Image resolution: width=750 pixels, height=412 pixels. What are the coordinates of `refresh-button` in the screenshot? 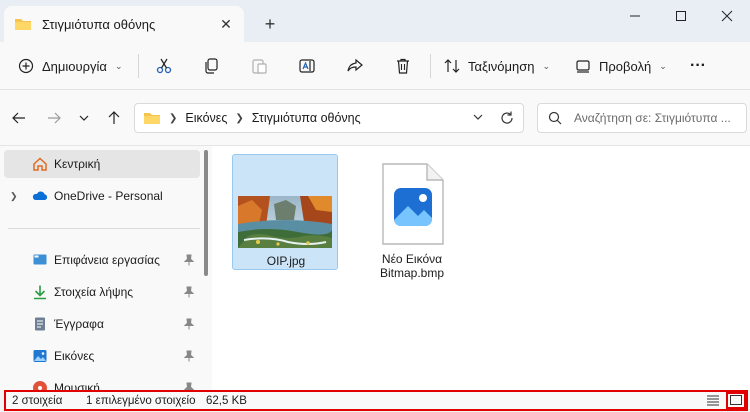 It's located at (507, 119).